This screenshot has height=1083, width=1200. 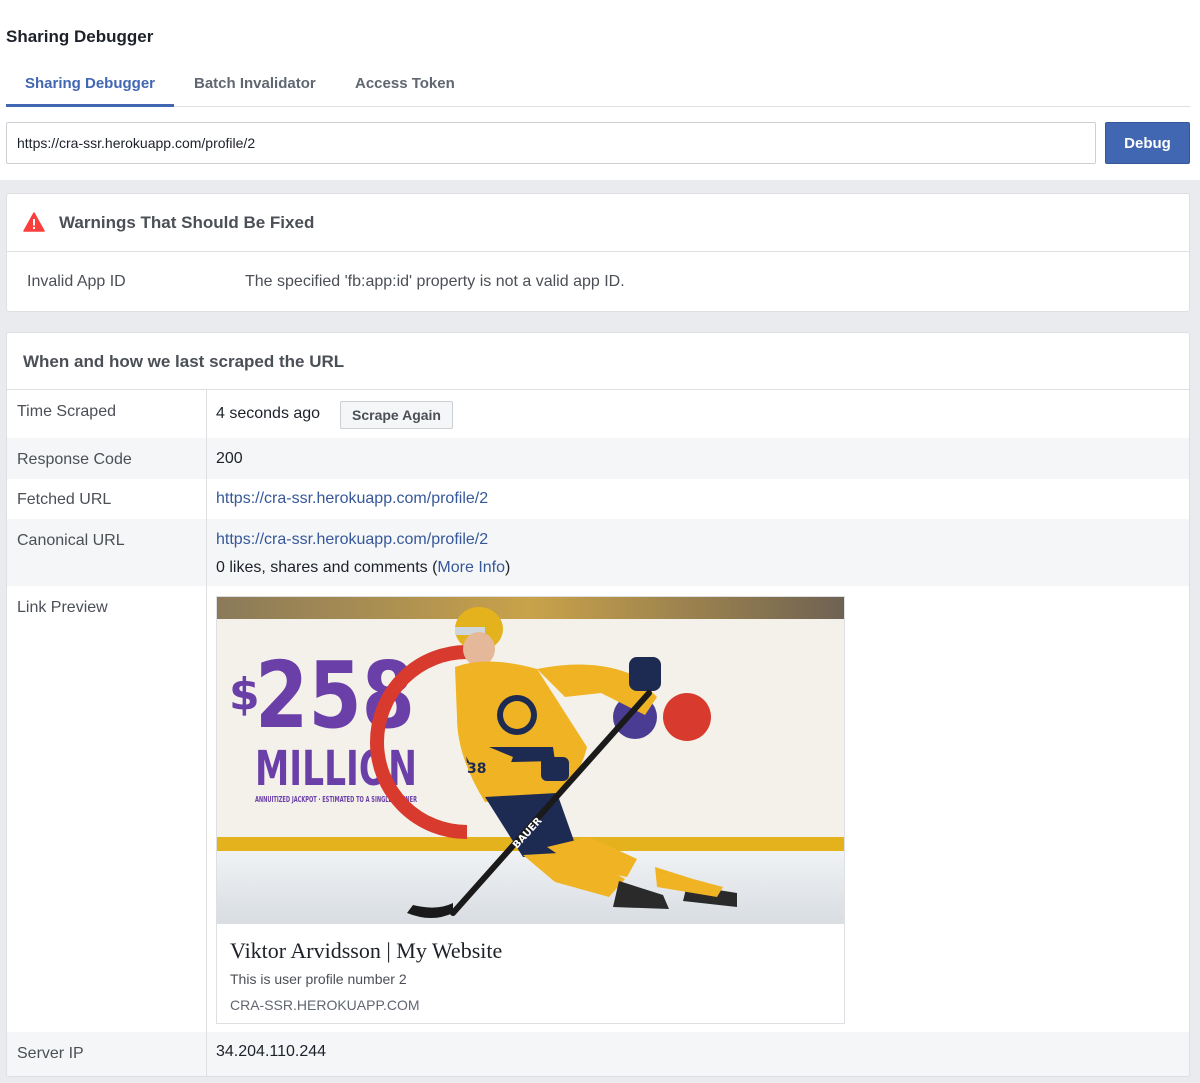 What do you see at coordinates (74, 459) in the screenshot?
I see `response-code-label: Response Code` at bounding box center [74, 459].